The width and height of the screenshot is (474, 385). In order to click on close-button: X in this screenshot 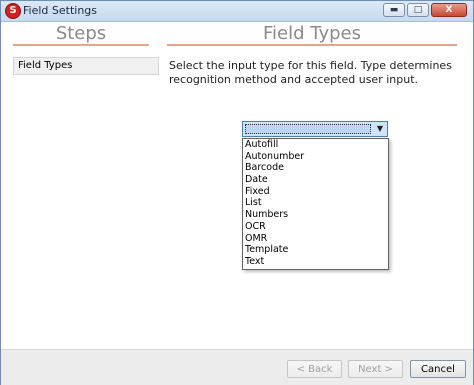, I will do `click(449, 10)`.